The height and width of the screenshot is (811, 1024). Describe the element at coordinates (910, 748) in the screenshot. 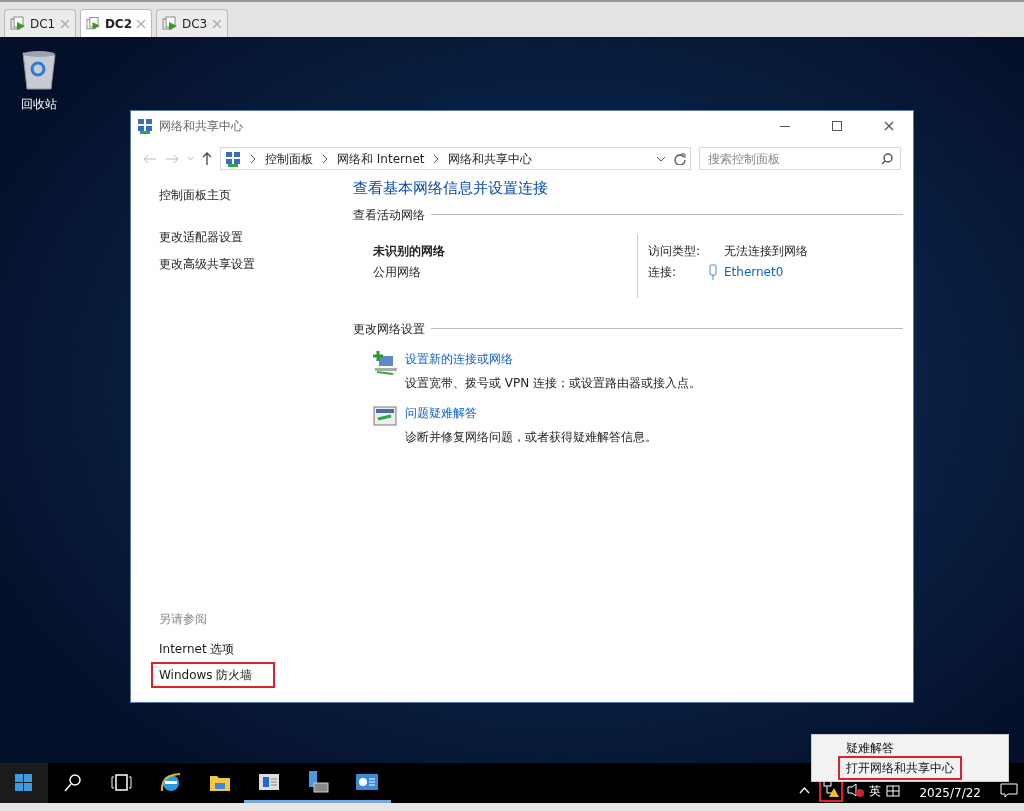

I see `menu-item: 疑难解答` at that location.